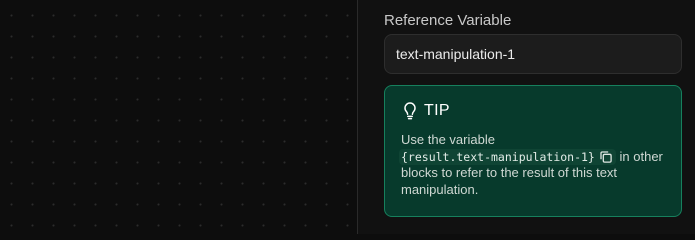  Describe the element at coordinates (437, 110) in the screenshot. I see `tip-title: TIP` at that location.